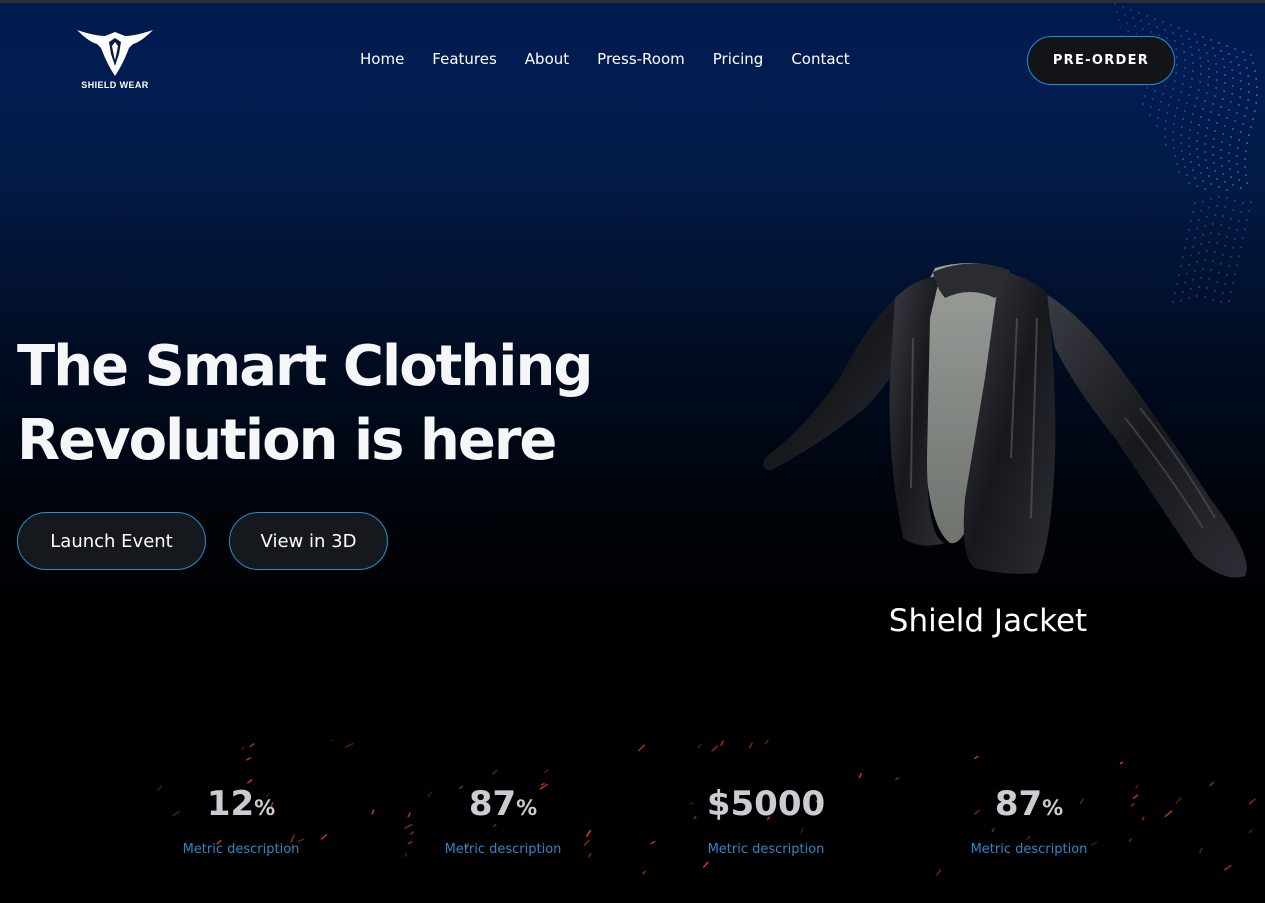 This screenshot has width=1265, height=903. Describe the element at coordinates (464, 59) in the screenshot. I see `nav-features: Features` at that location.